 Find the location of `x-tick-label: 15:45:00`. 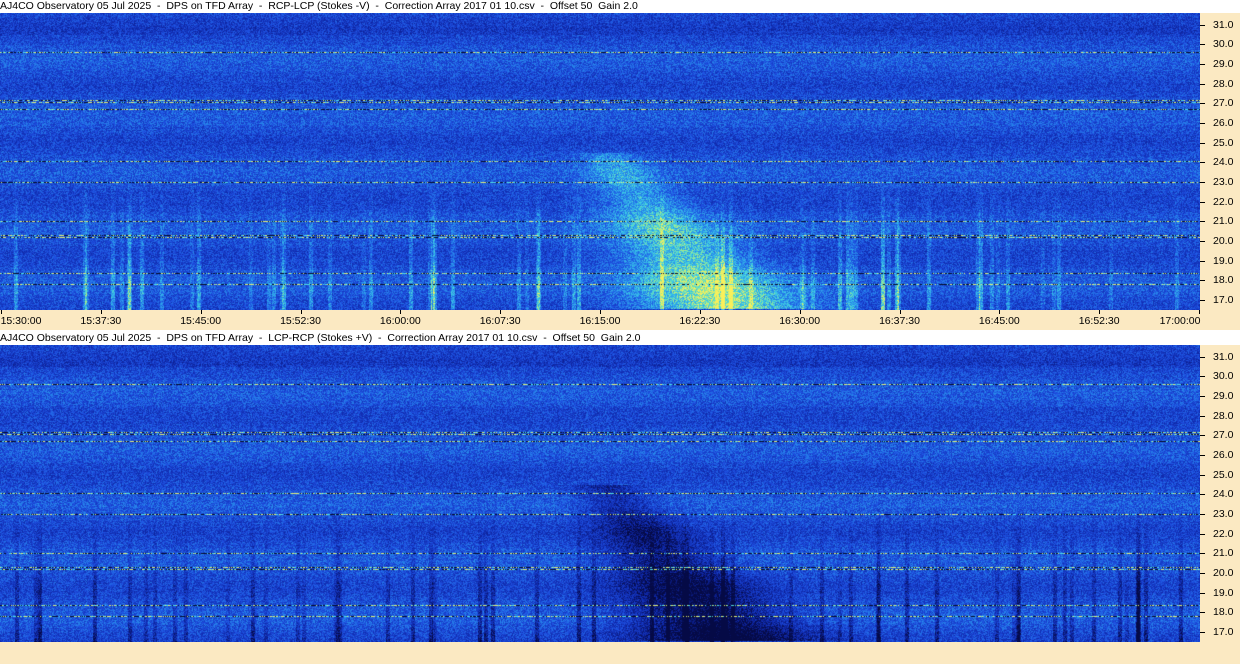

x-tick-label: 15:45:00 is located at coordinates (201, 321).